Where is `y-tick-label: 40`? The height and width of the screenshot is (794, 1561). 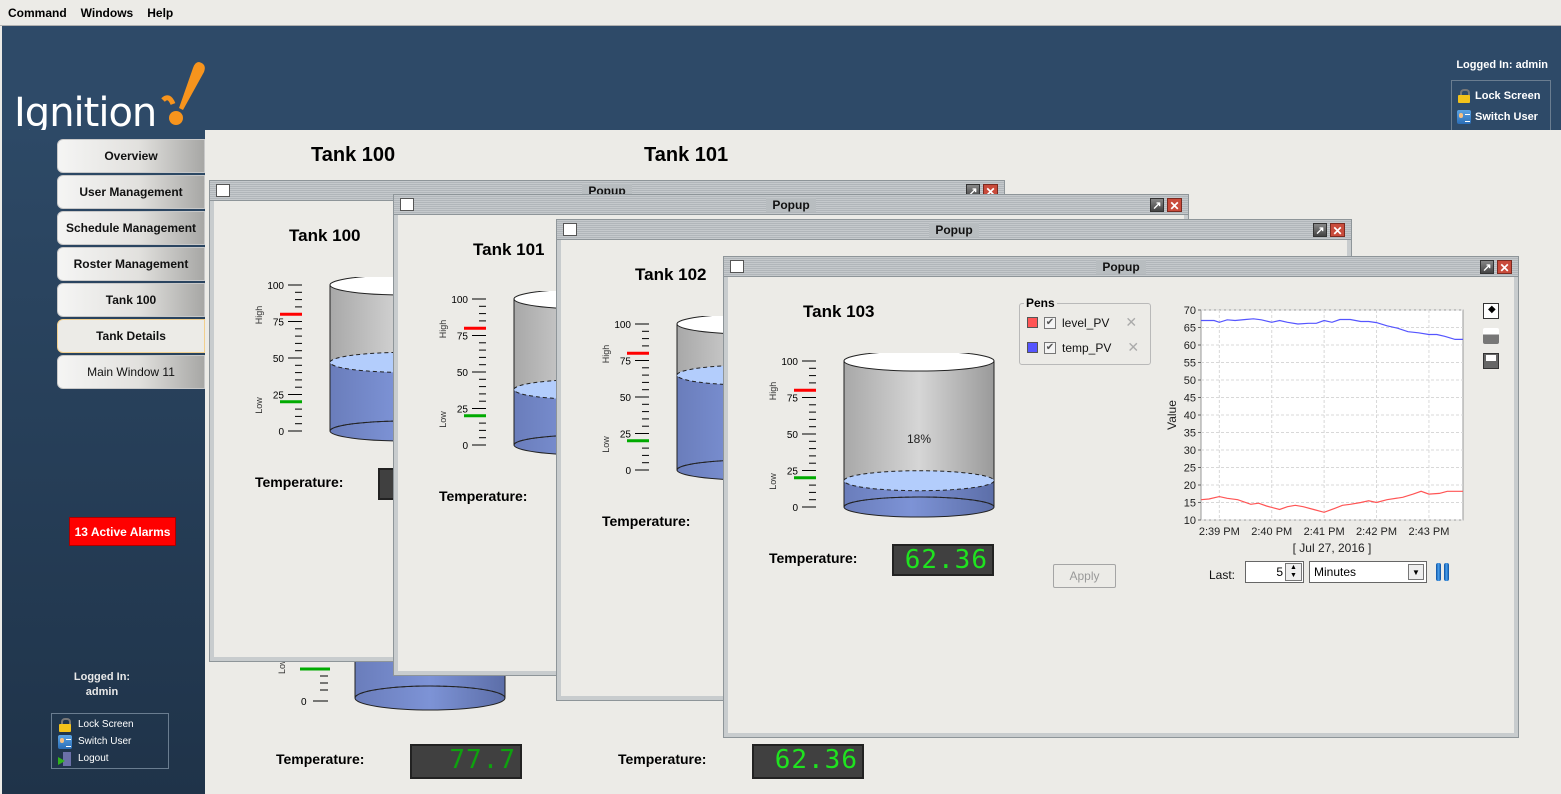 y-tick-label: 40 is located at coordinates (1190, 416).